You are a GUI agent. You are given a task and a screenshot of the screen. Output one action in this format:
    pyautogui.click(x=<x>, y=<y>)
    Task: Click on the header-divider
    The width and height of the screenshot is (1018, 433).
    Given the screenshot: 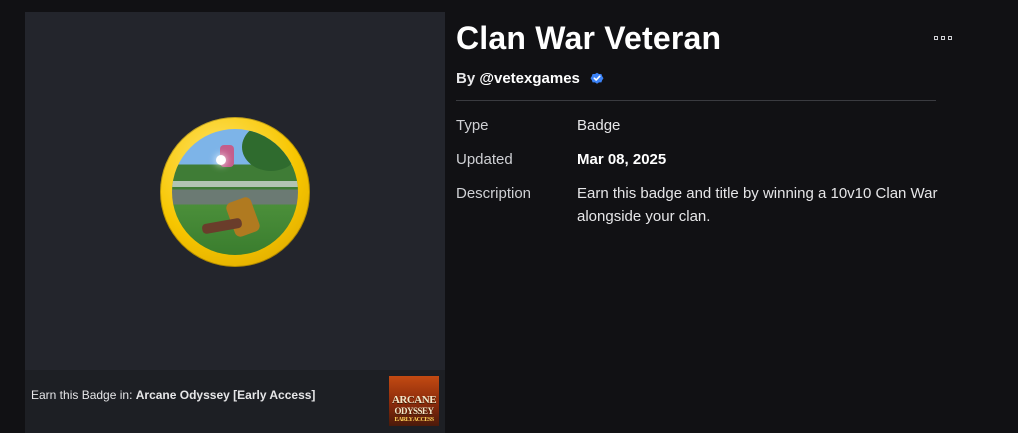 What is the action you would take?
    pyautogui.click(x=696, y=100)
    